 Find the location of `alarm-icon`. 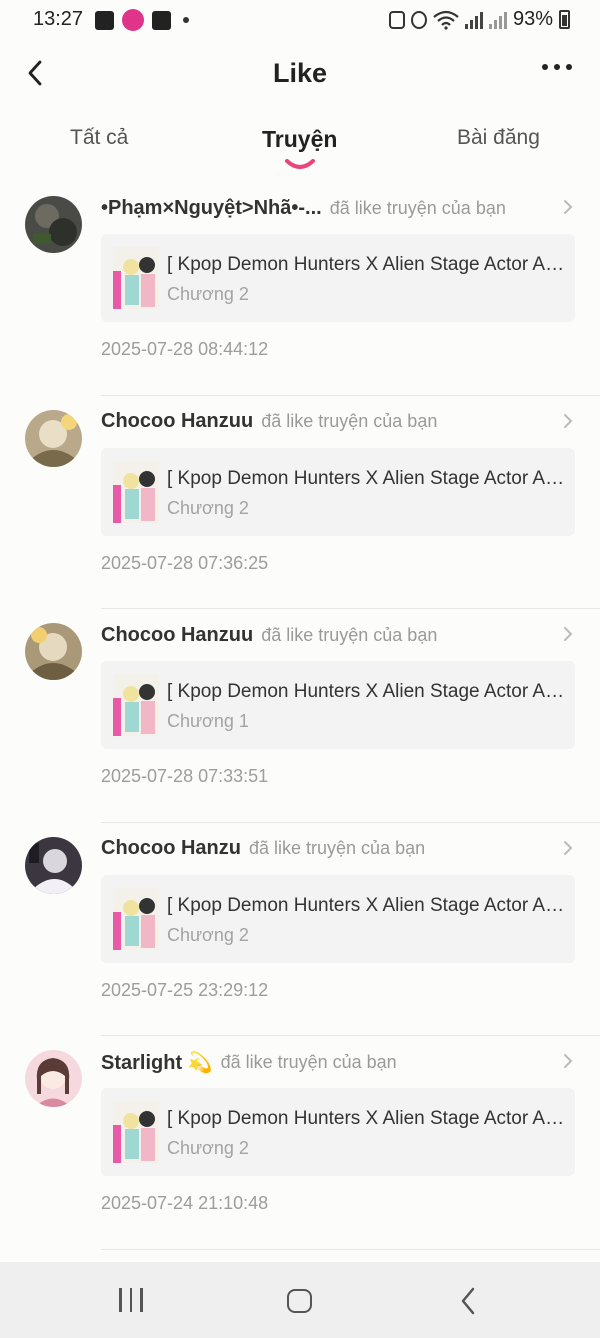

alarm-icon is located at coordinates (418, 19).